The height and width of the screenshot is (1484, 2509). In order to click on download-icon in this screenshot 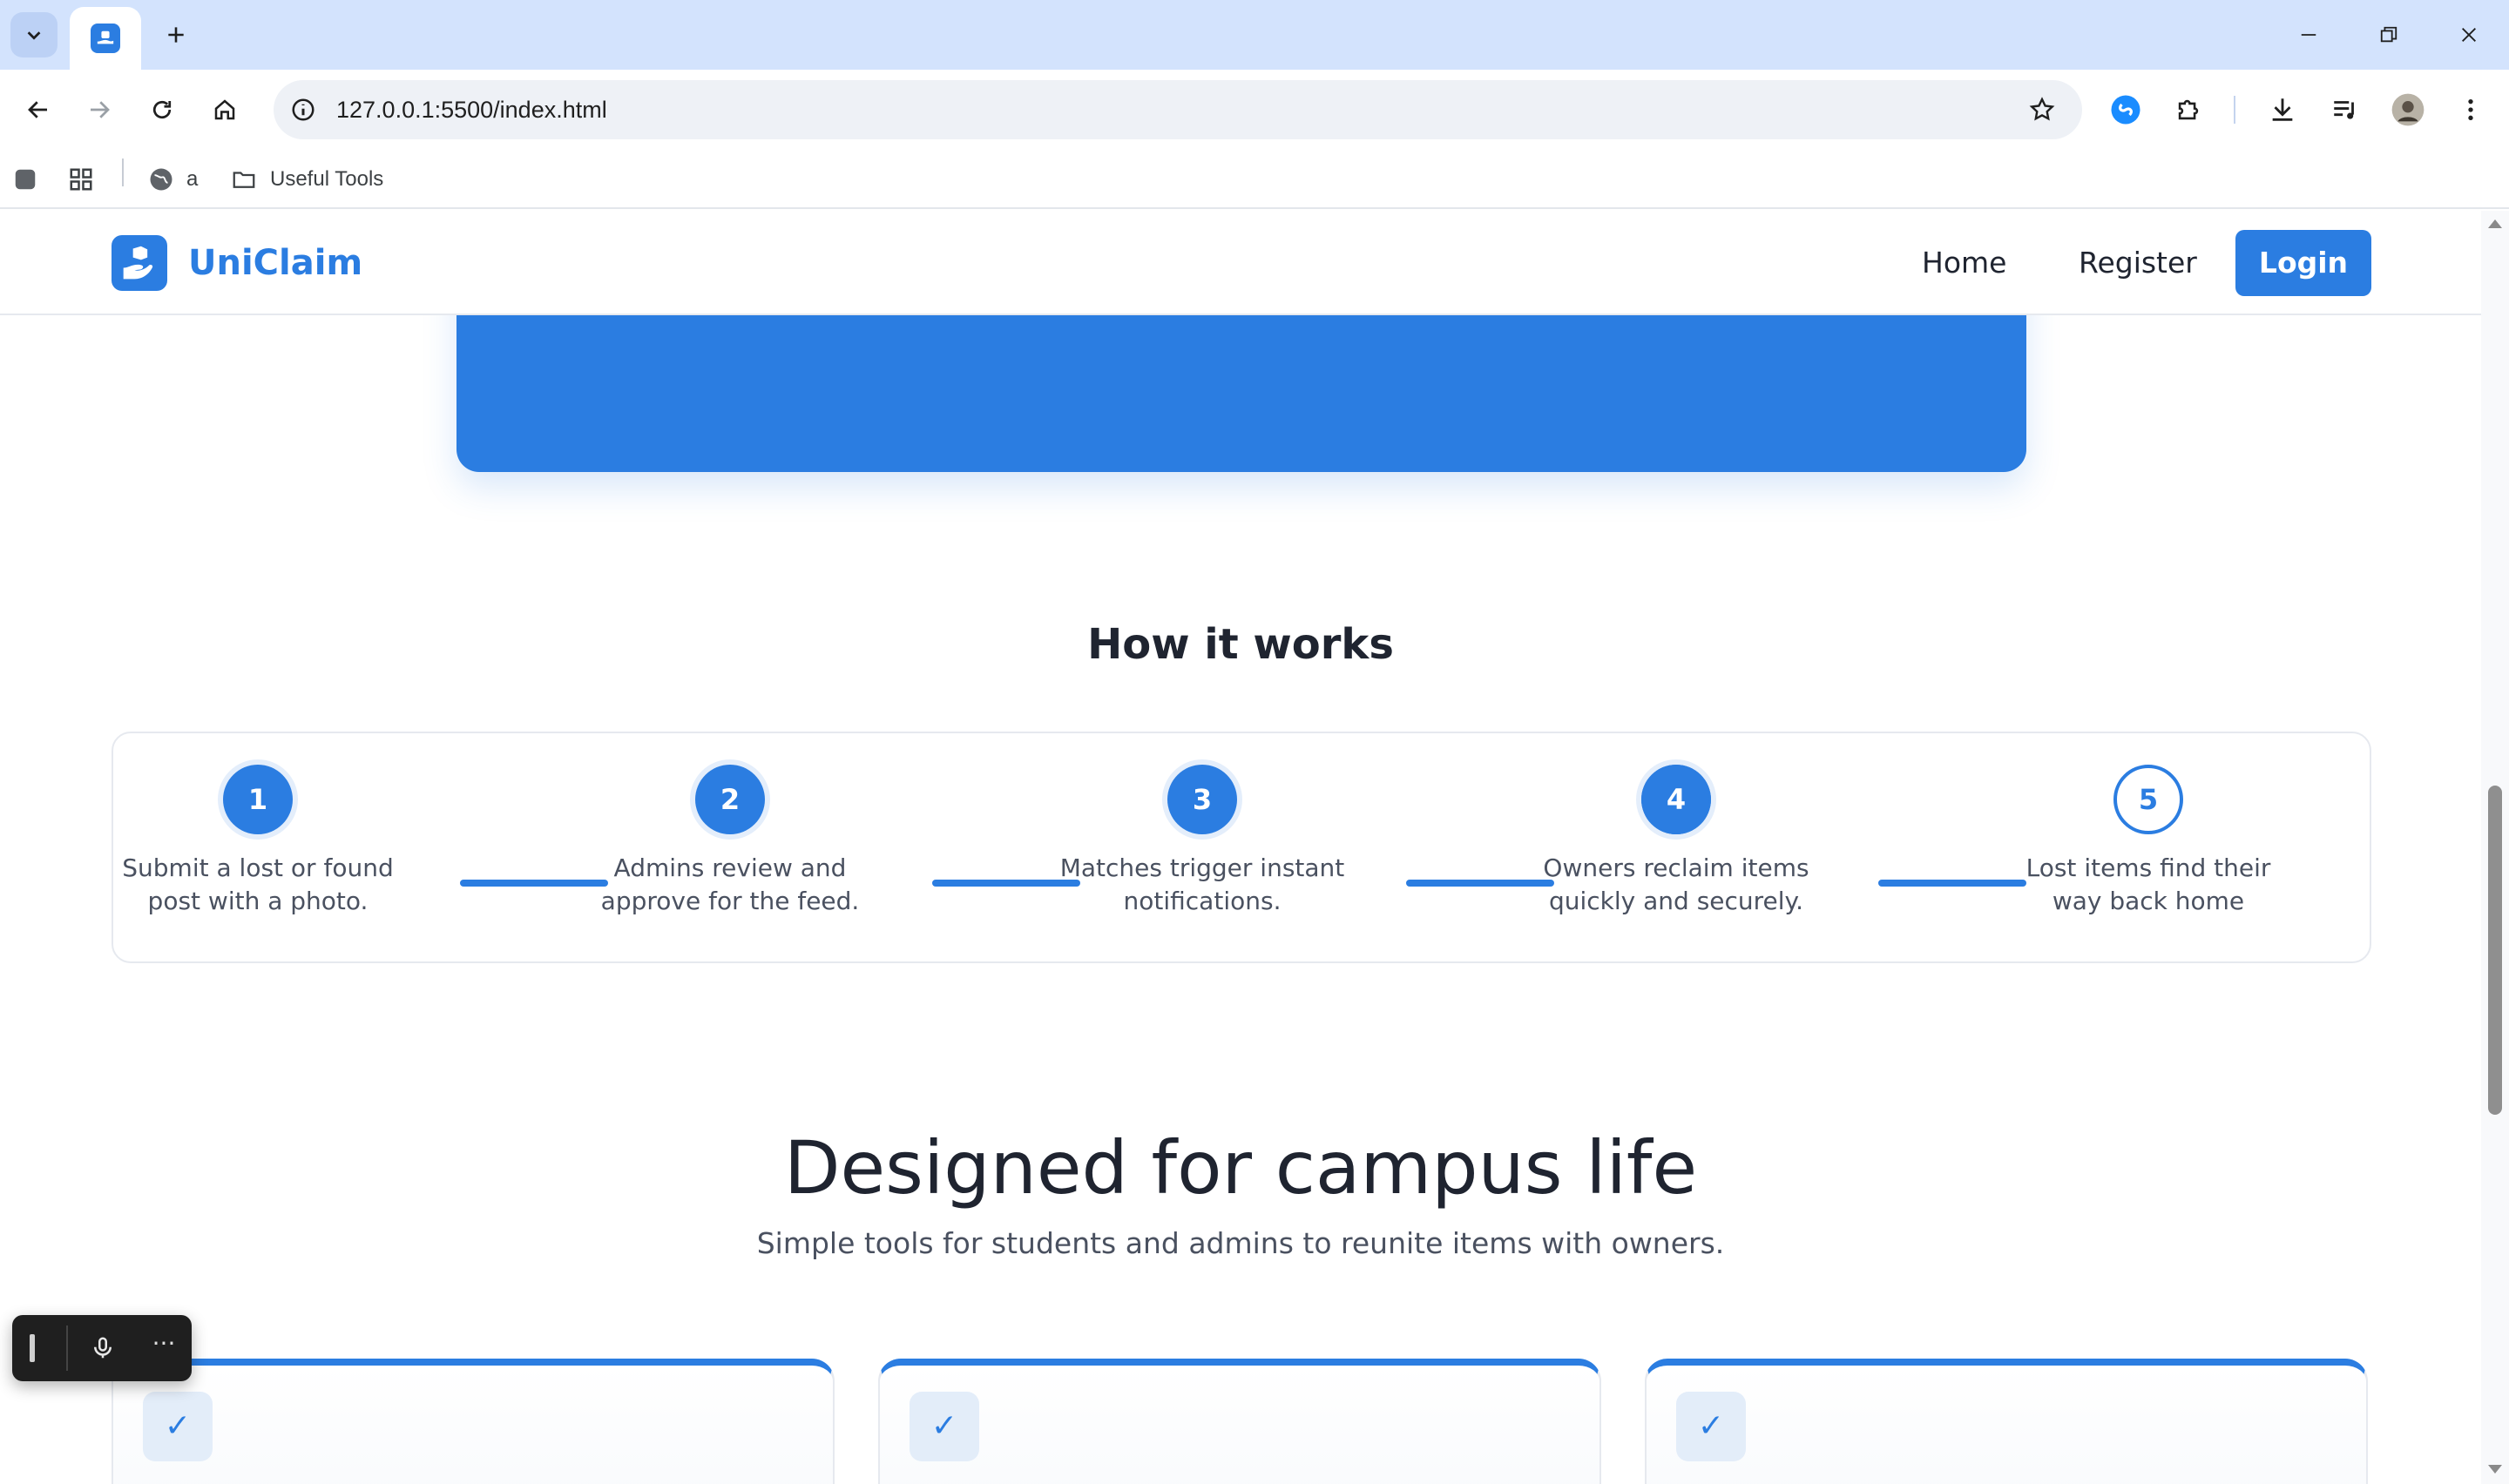, I will do `click(2282, 109)`.